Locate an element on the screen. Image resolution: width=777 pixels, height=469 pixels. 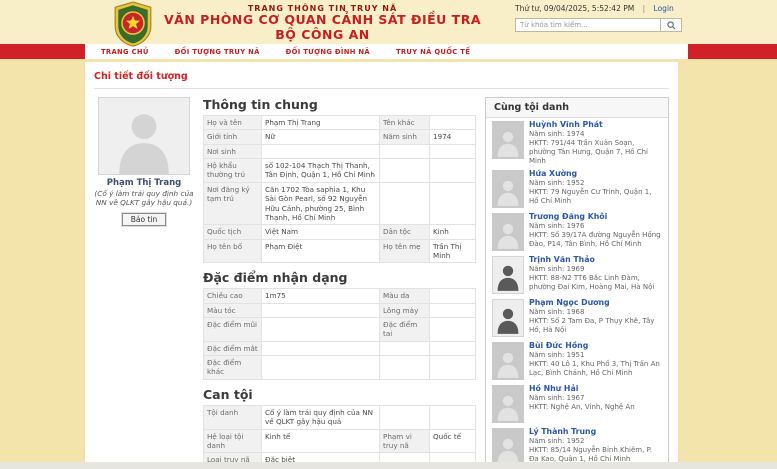
search-bar is located at coordinates (601, 25).